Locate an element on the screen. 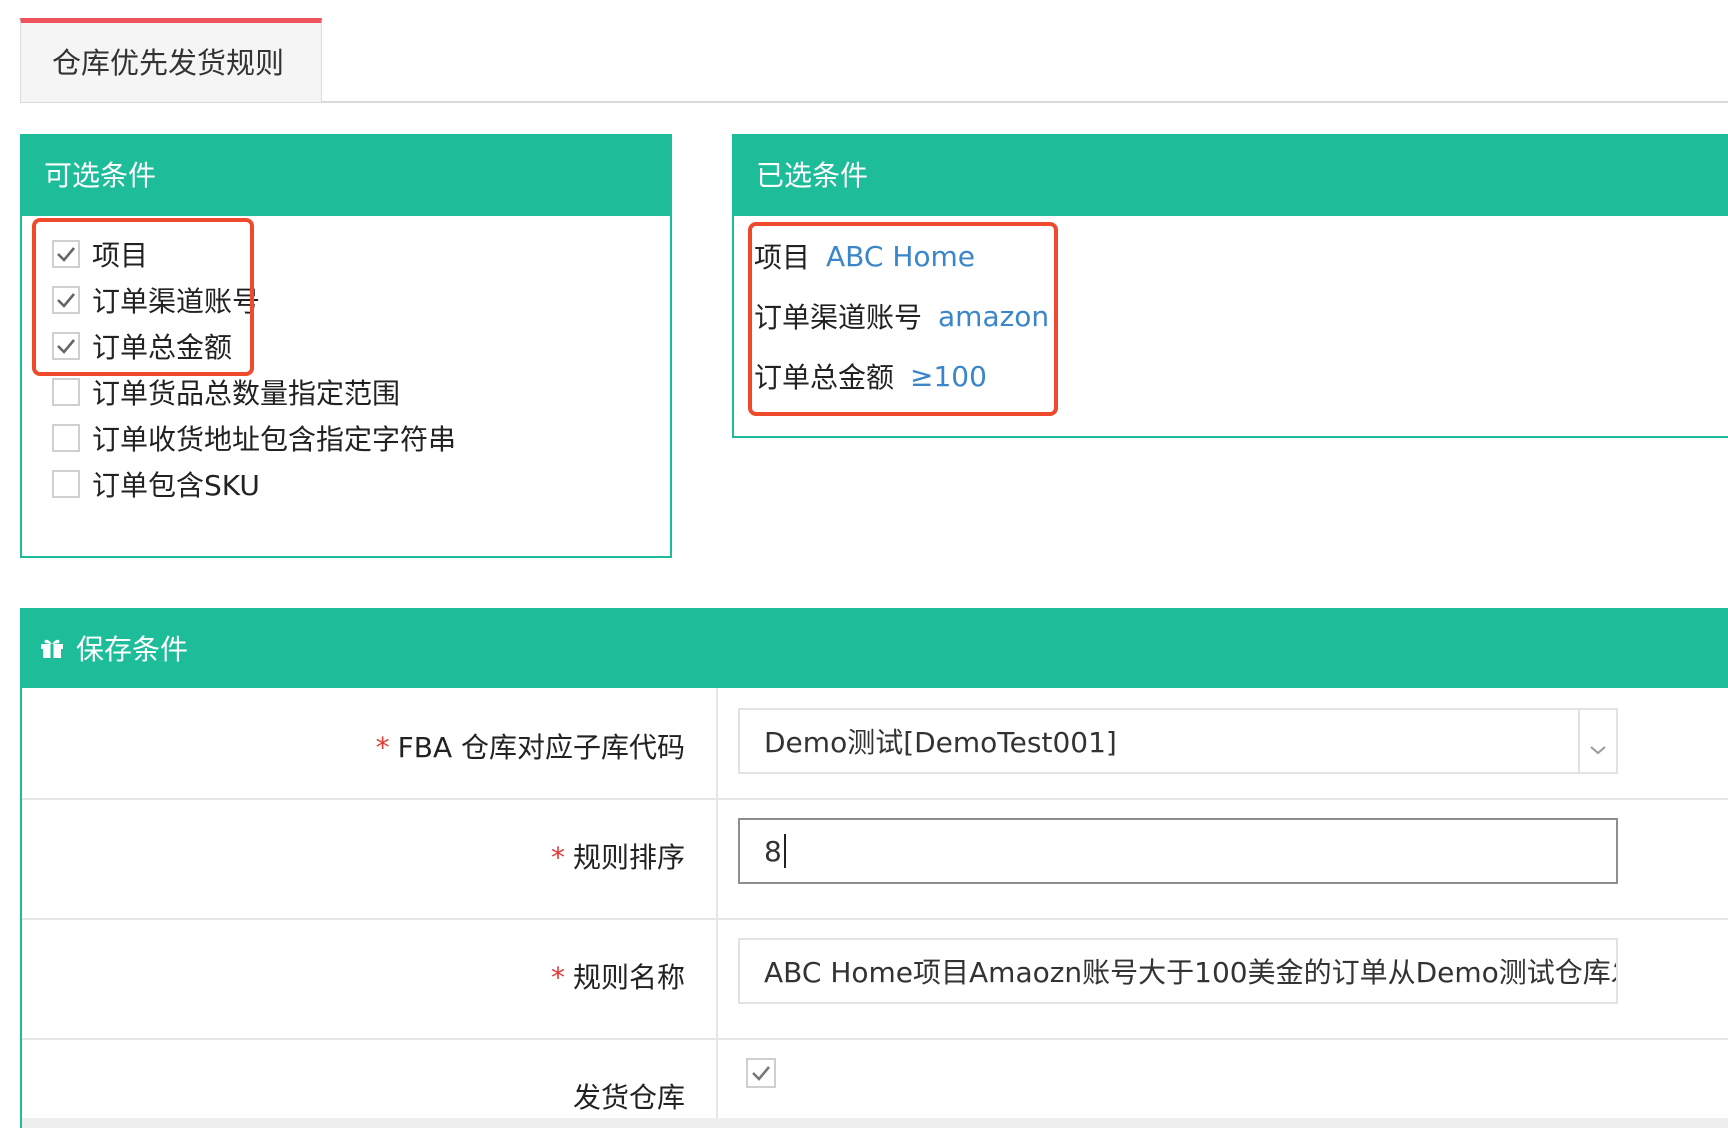 Image resolution: width=1728 pixels, height=1128 pixels. tab-label: 仓库优先发货规则 is located at coordinates (168, 63).